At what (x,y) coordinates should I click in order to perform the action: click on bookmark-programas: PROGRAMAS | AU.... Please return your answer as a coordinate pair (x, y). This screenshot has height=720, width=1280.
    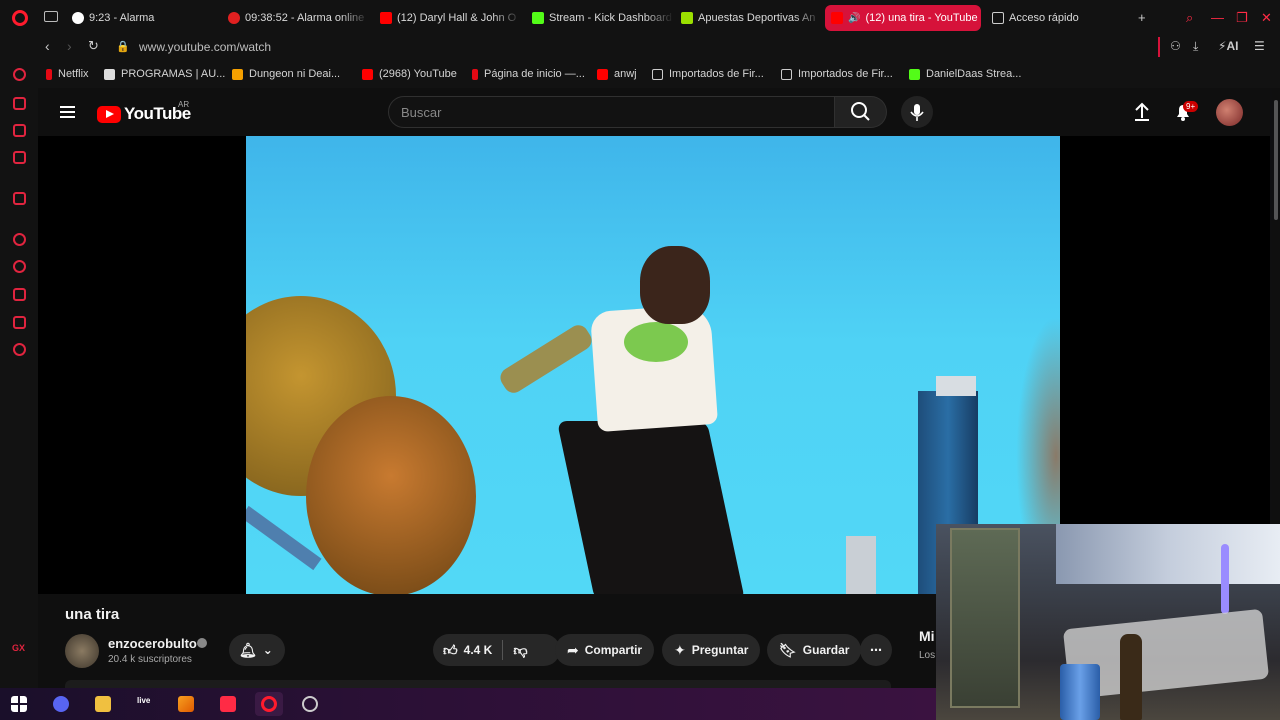
    Looking at the image, I should click on (164, 74).